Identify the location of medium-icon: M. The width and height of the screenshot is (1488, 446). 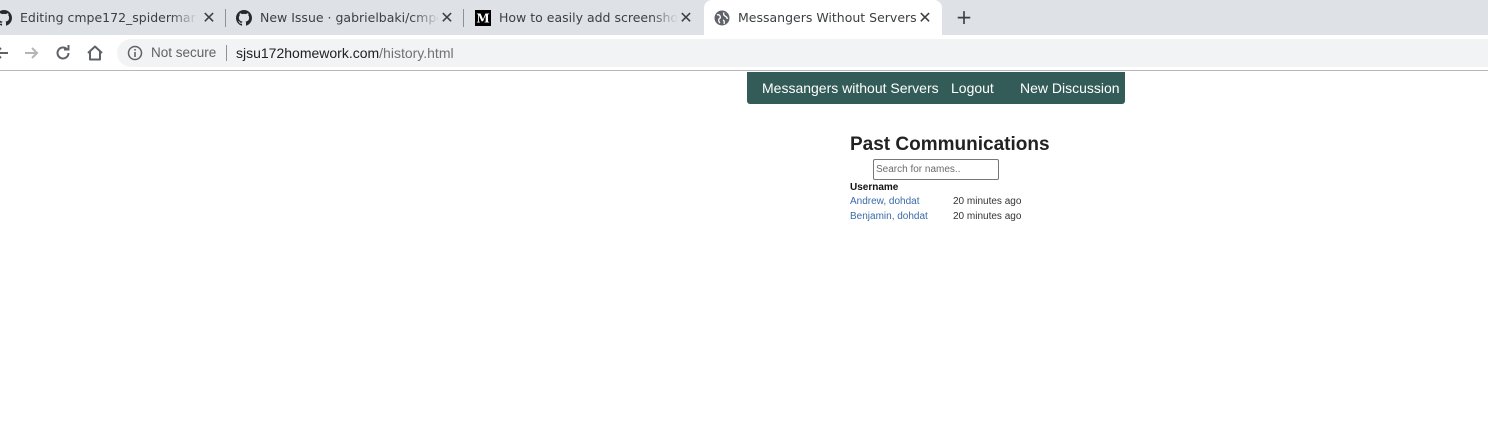
(483, 18).